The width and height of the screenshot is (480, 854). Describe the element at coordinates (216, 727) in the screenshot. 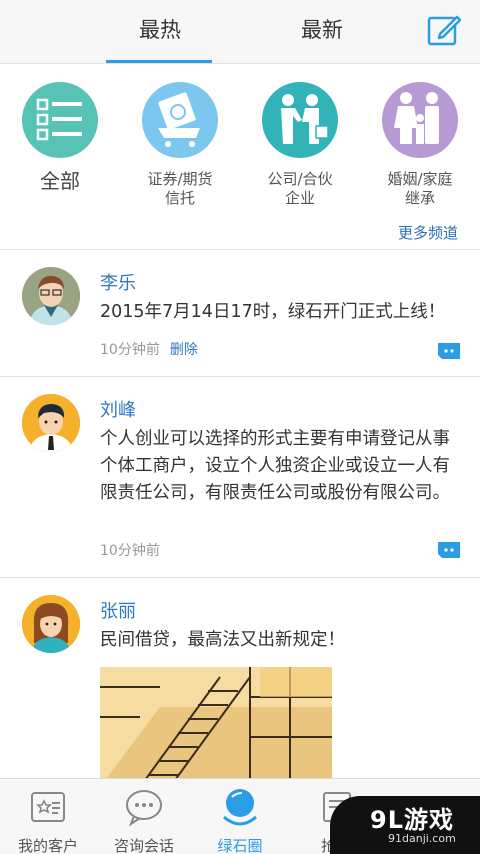

I see `post-image` at that location.